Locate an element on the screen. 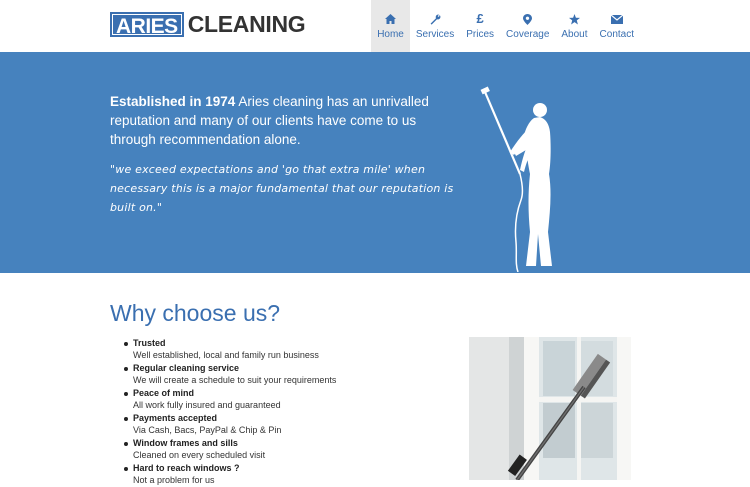 This screenshot has width=750, height=487. nav-item-about: About is located at coordinates (574, 26).